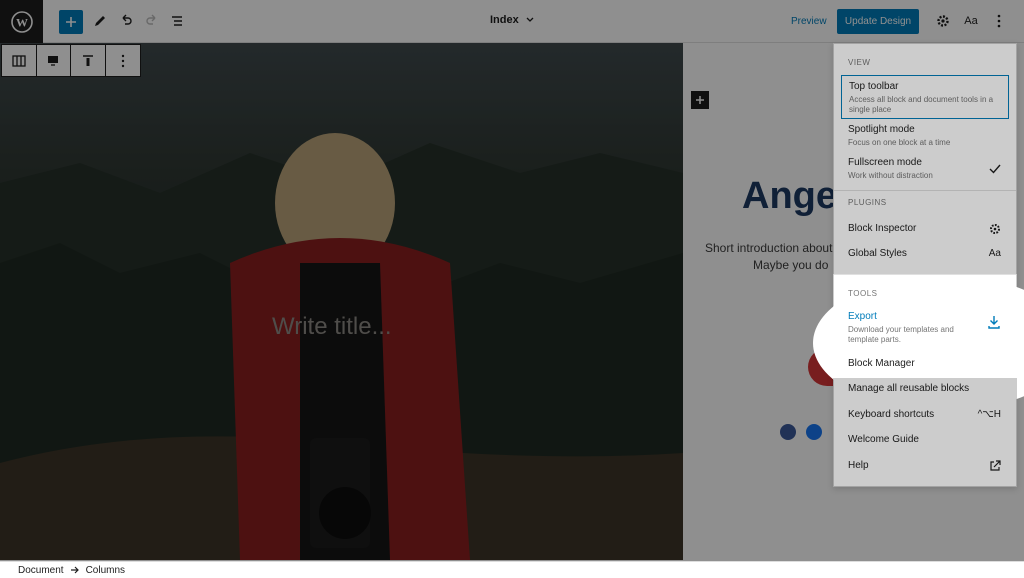 Image resolution: width=1024 pixels, height=578 pixels. Describe the element at coordinates (788, 432) in the screenshot. I see `wordpress-social-icon` at that location.